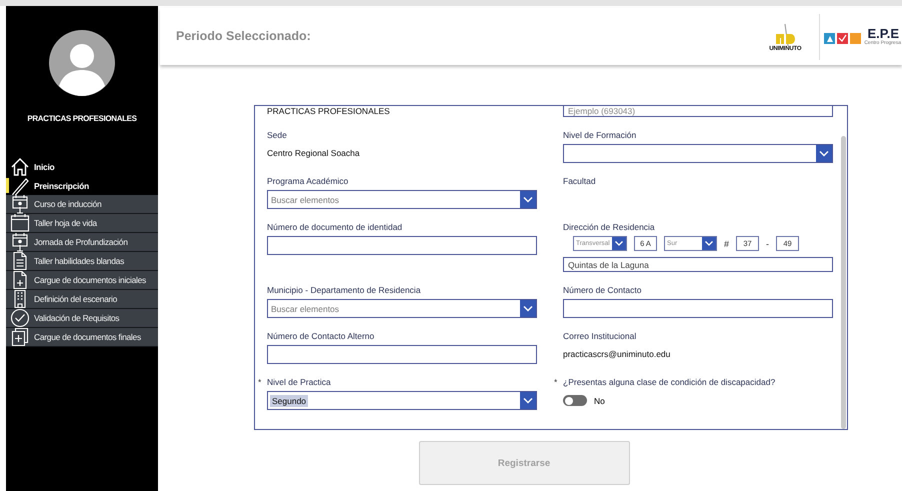  Describe the element at coordinates (20, 337) in the screenshot. I see `add-document-icon` at that location.